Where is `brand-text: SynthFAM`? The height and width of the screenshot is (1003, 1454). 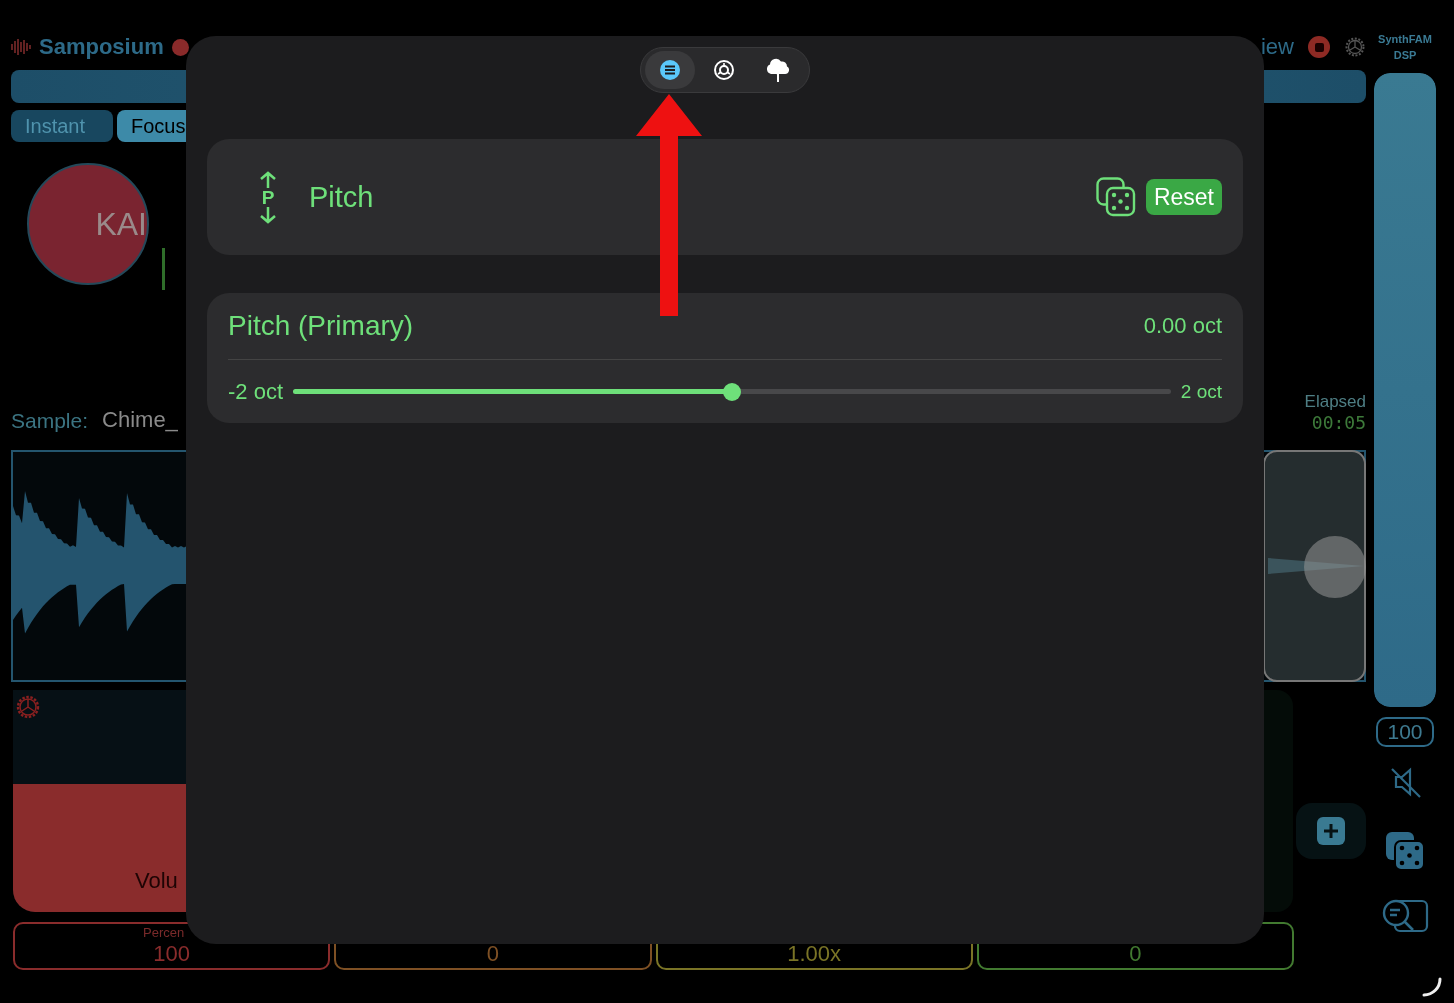
brand-text: SynthFAM is located at coordinates (1405, 39).